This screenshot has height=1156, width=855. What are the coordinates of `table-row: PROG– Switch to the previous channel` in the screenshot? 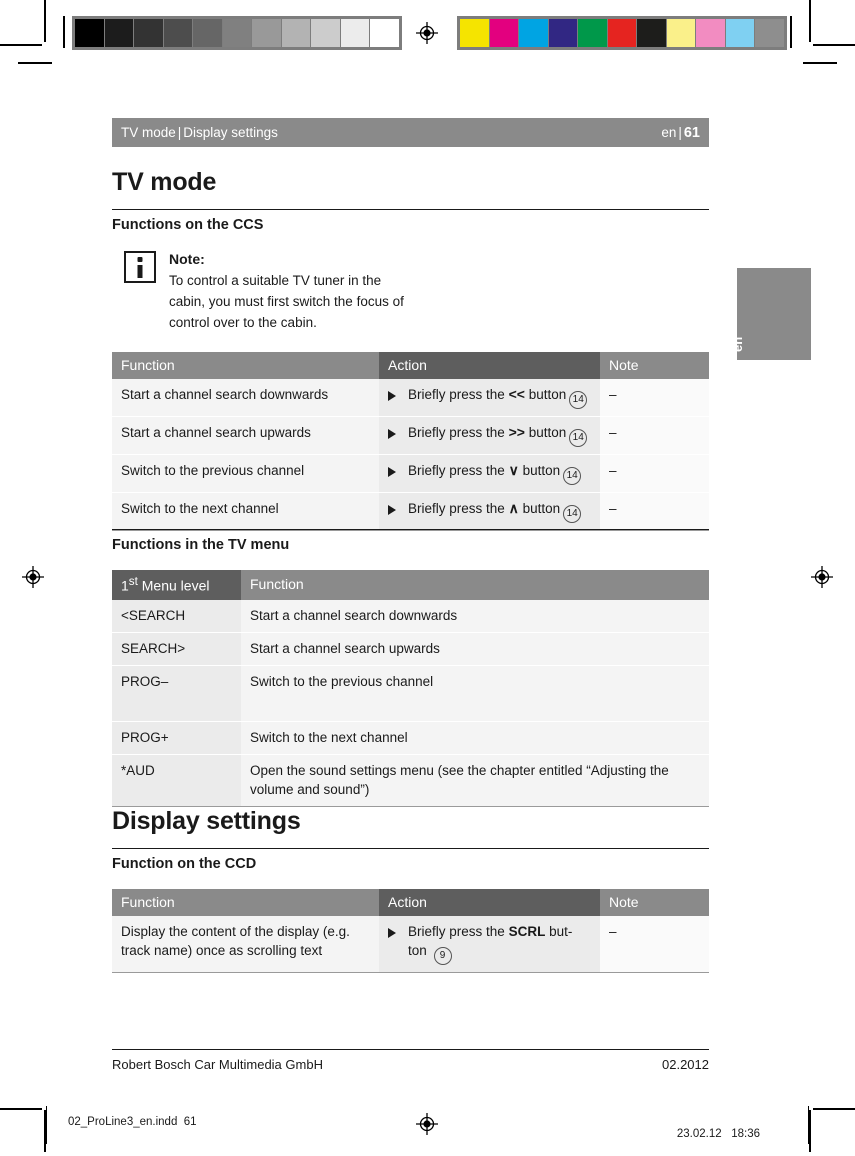 It's located at (410, 693).